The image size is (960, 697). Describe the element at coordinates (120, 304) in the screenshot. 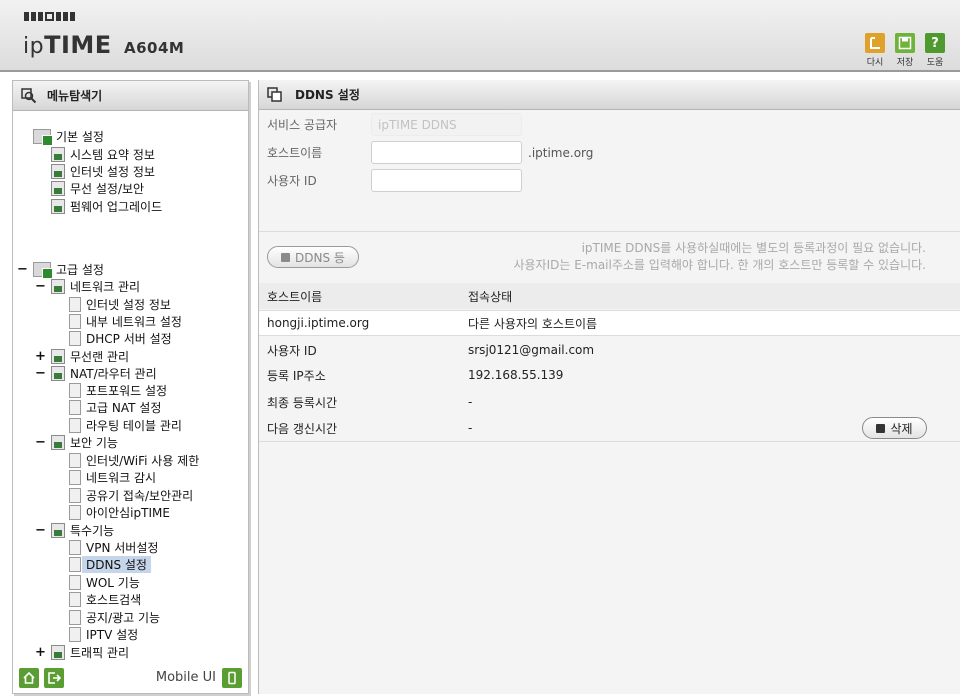

I see `tree-item-internet-settings: 인터넷 설정 정보` at that location.